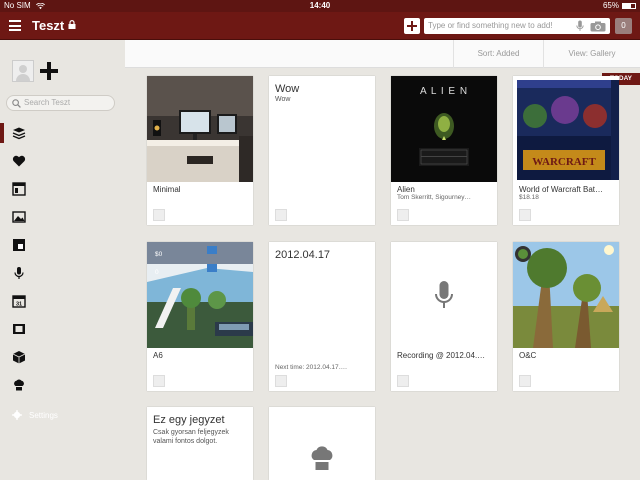  I want to click on layers-icon, so click(19, 133).